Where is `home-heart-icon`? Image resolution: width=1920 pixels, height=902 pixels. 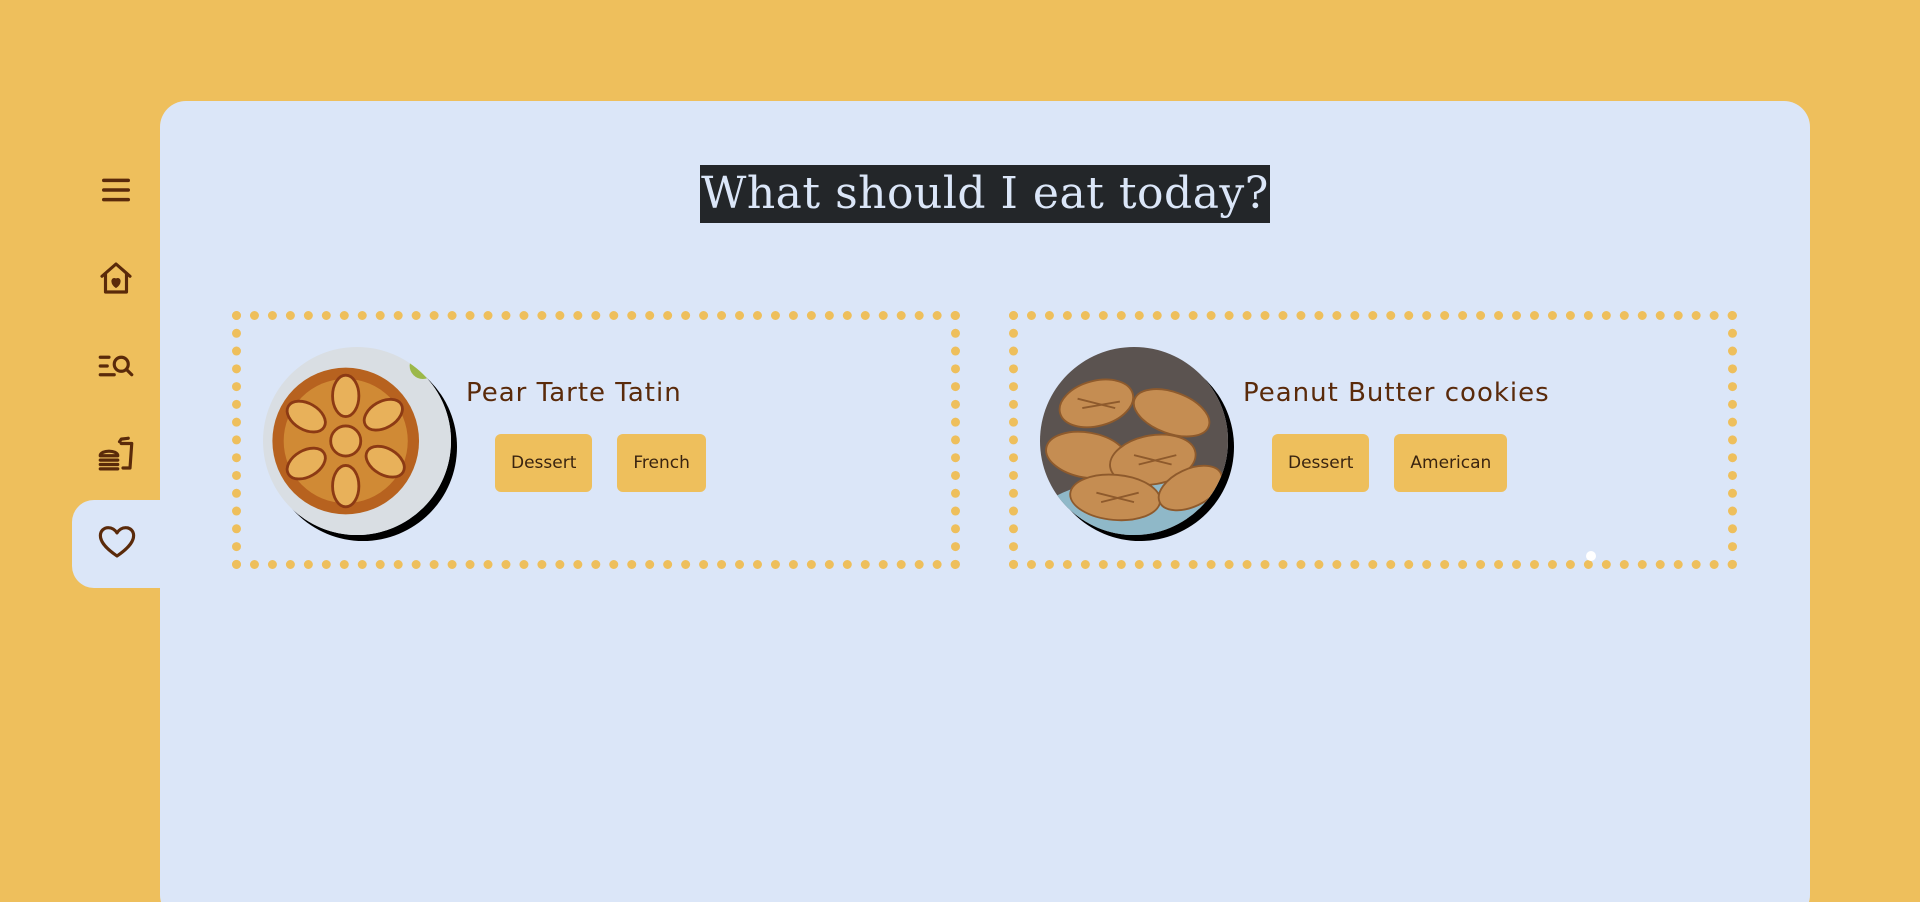
home-heart-icon is located at coordinates (116, 280).